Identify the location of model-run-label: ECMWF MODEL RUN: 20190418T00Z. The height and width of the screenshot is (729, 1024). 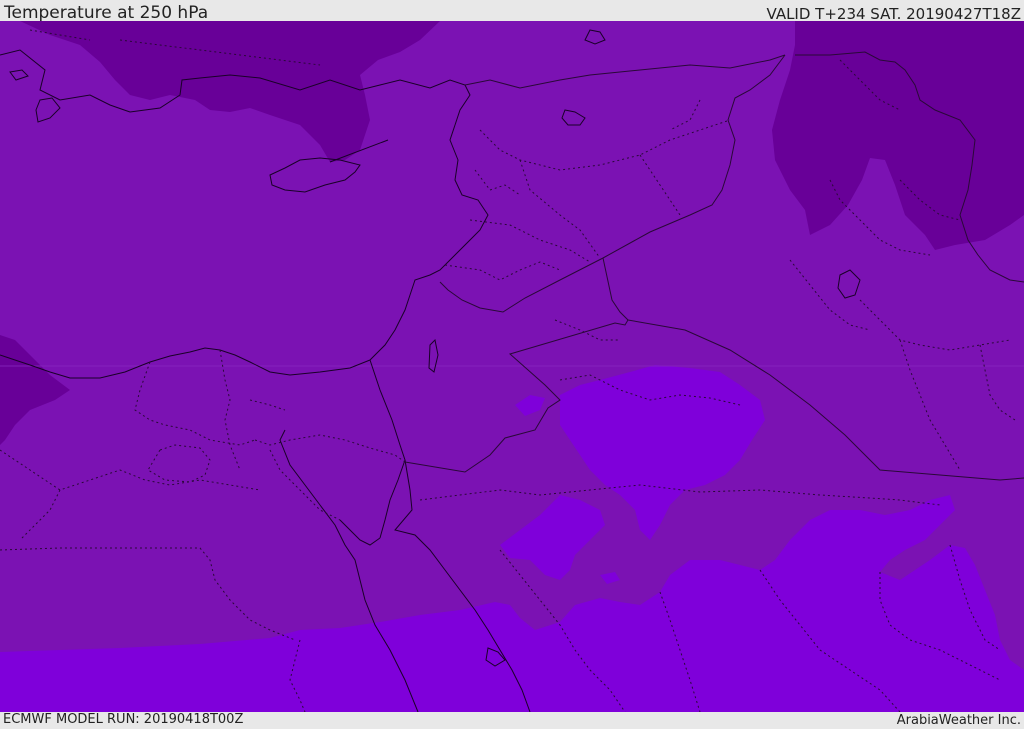
(123, 719).